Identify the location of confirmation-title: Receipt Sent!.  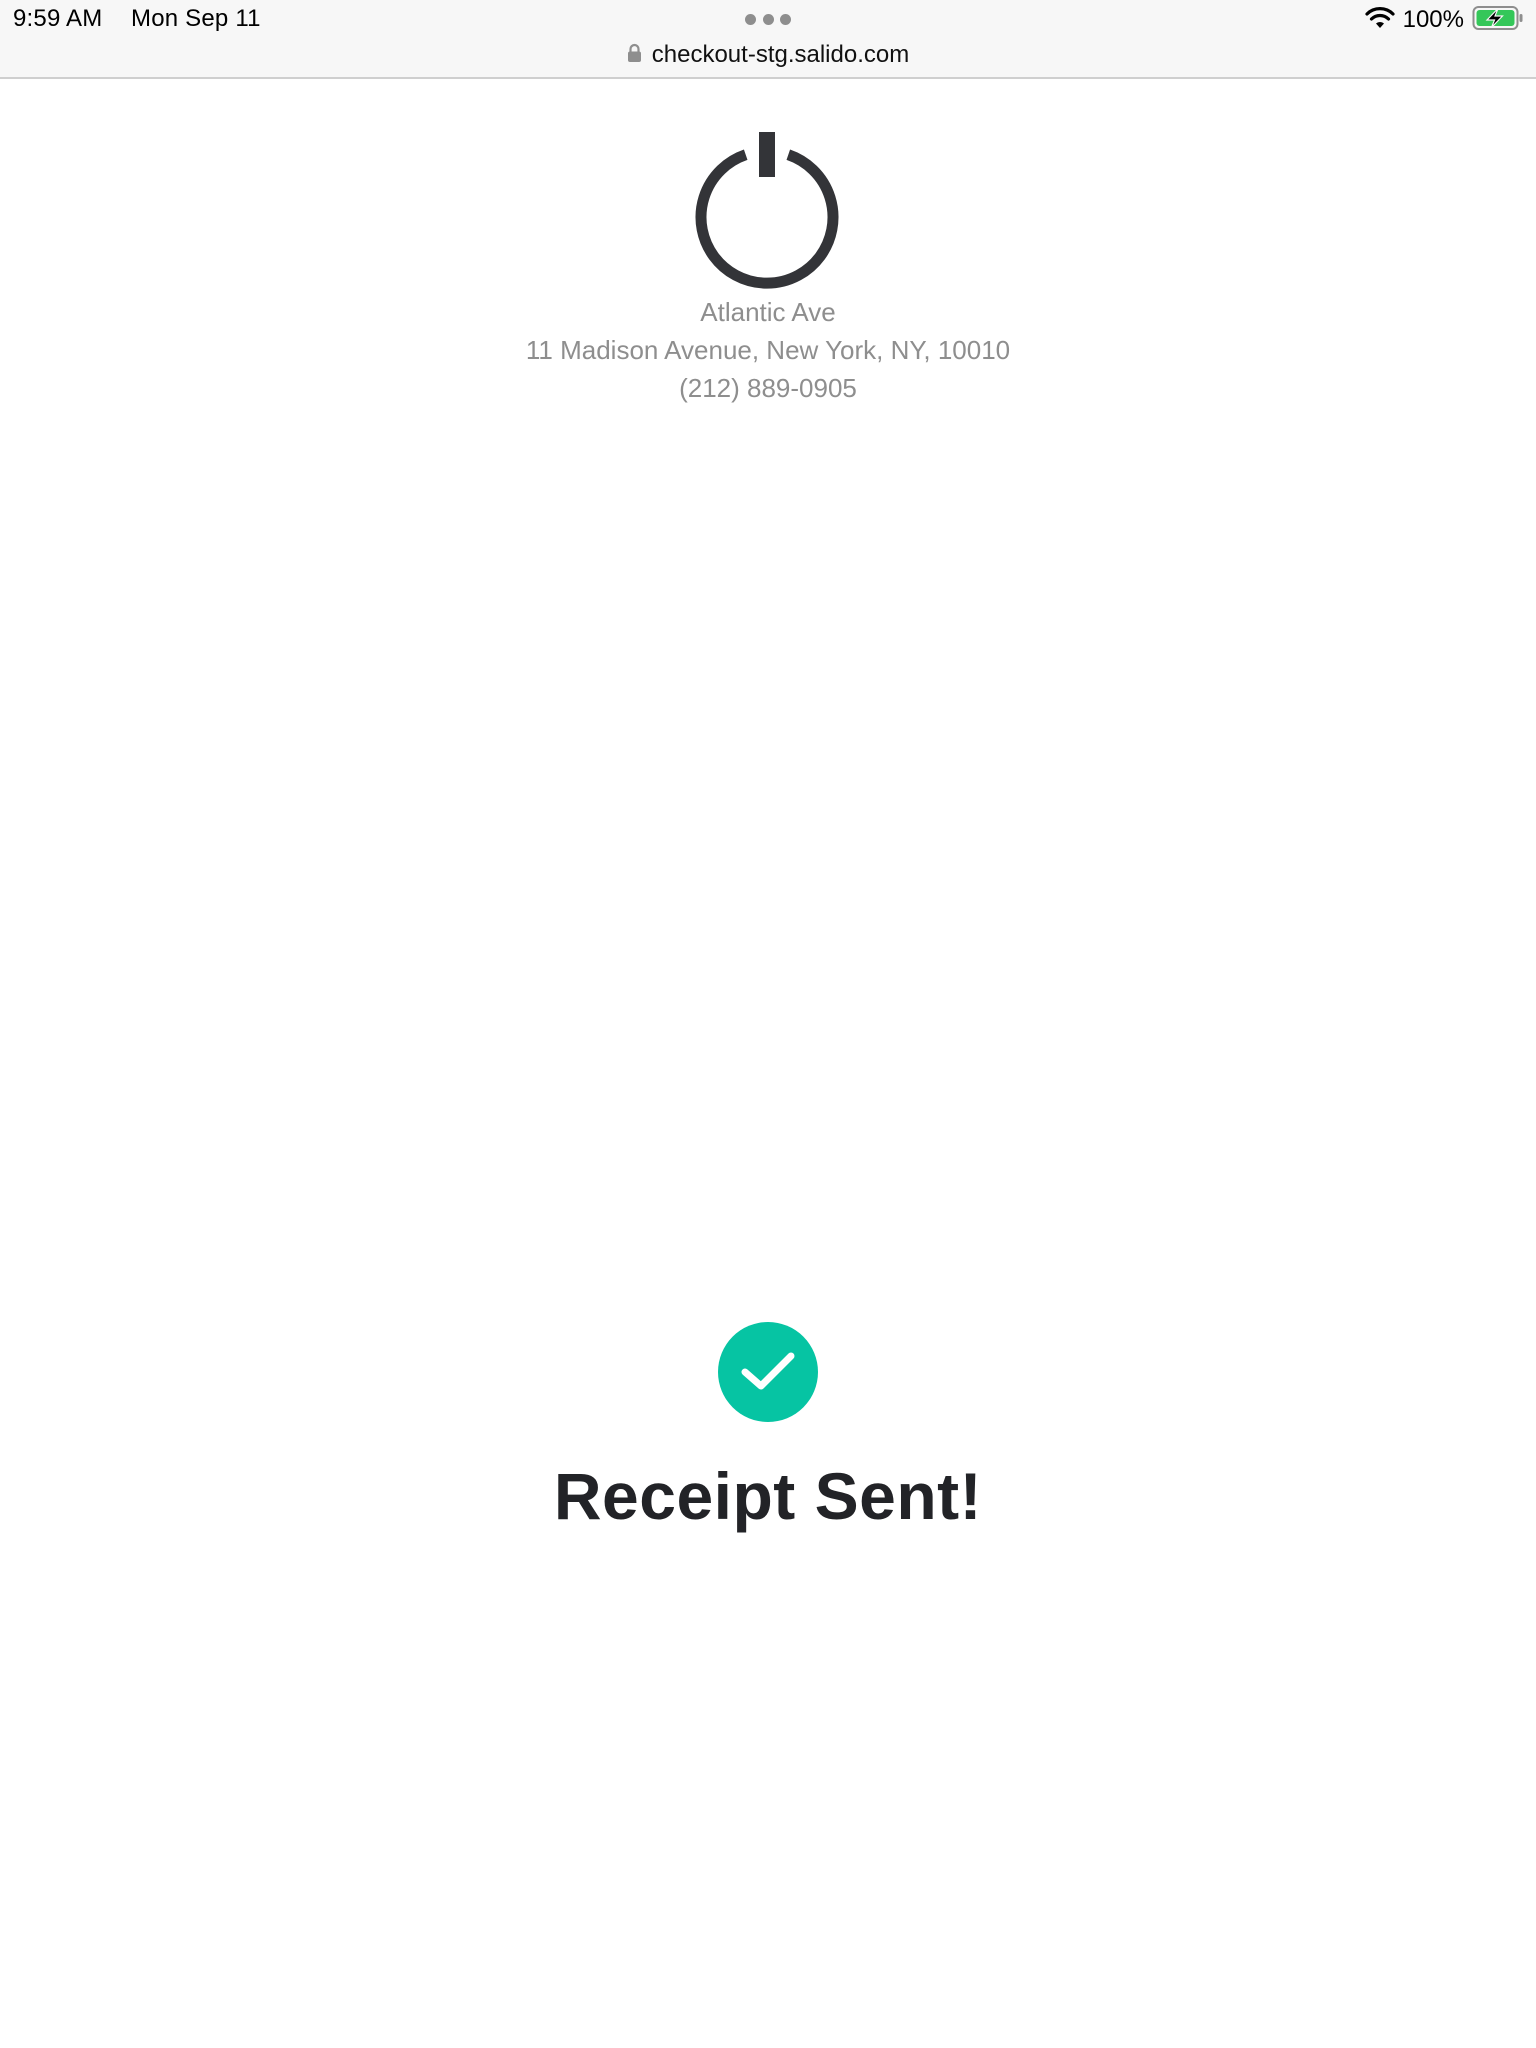
(768, 1496).